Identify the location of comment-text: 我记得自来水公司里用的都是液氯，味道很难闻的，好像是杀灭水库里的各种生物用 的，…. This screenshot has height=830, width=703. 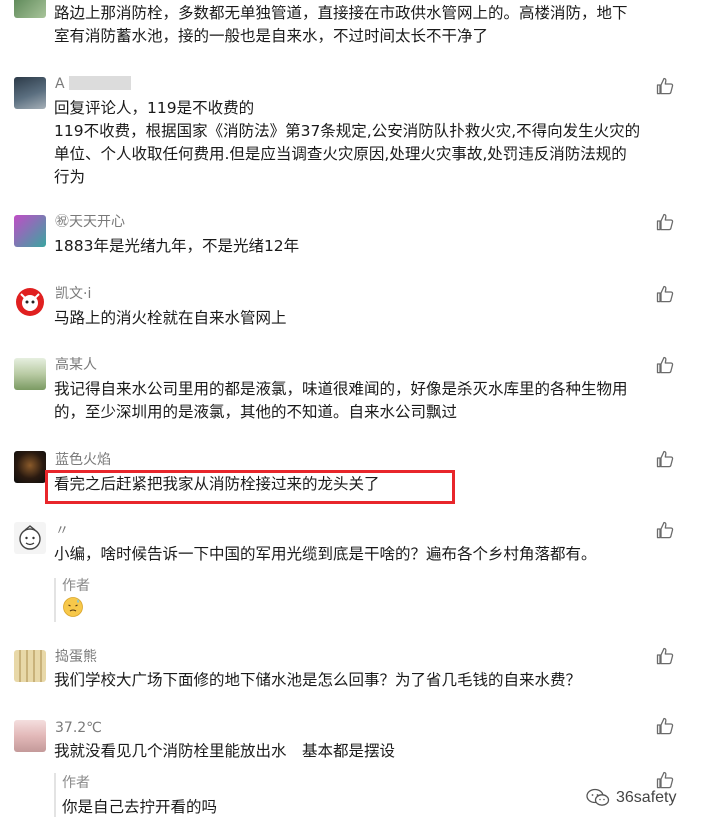
(341, 400).